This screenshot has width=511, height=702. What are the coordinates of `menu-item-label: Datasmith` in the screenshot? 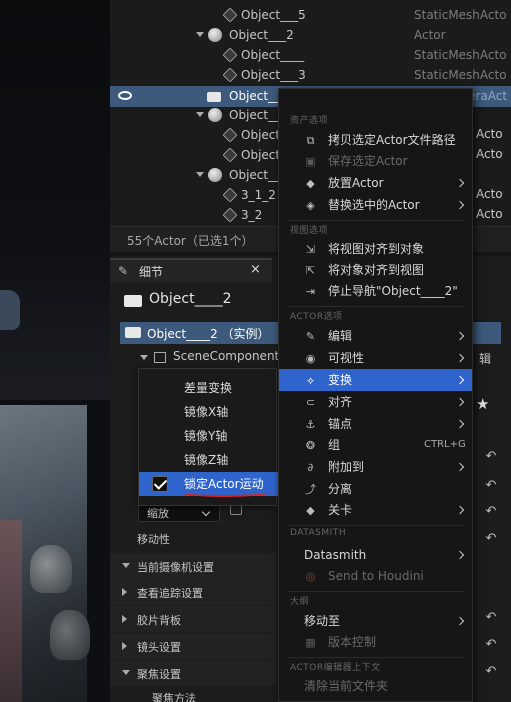 It's located at (335, 555).